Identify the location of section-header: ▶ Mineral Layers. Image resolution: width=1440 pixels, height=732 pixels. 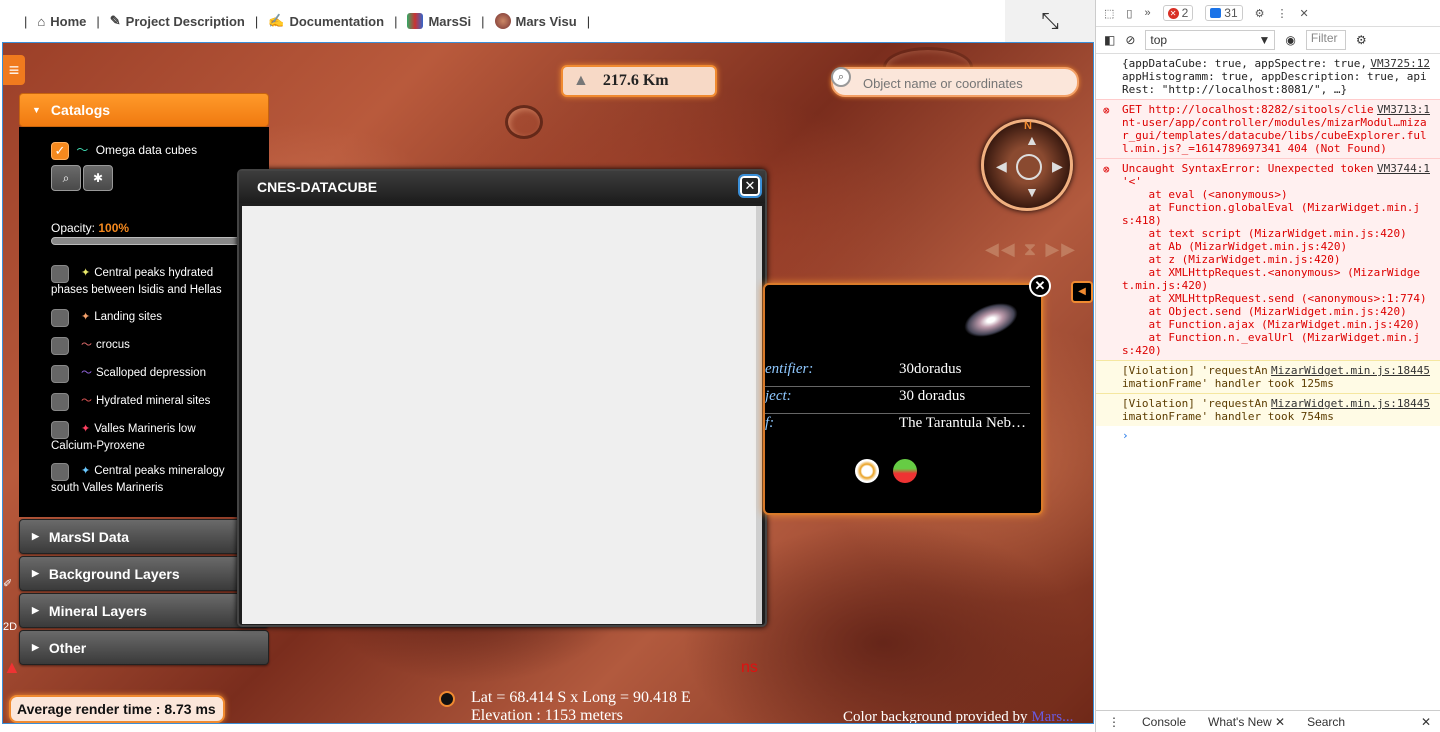
(144, 610).